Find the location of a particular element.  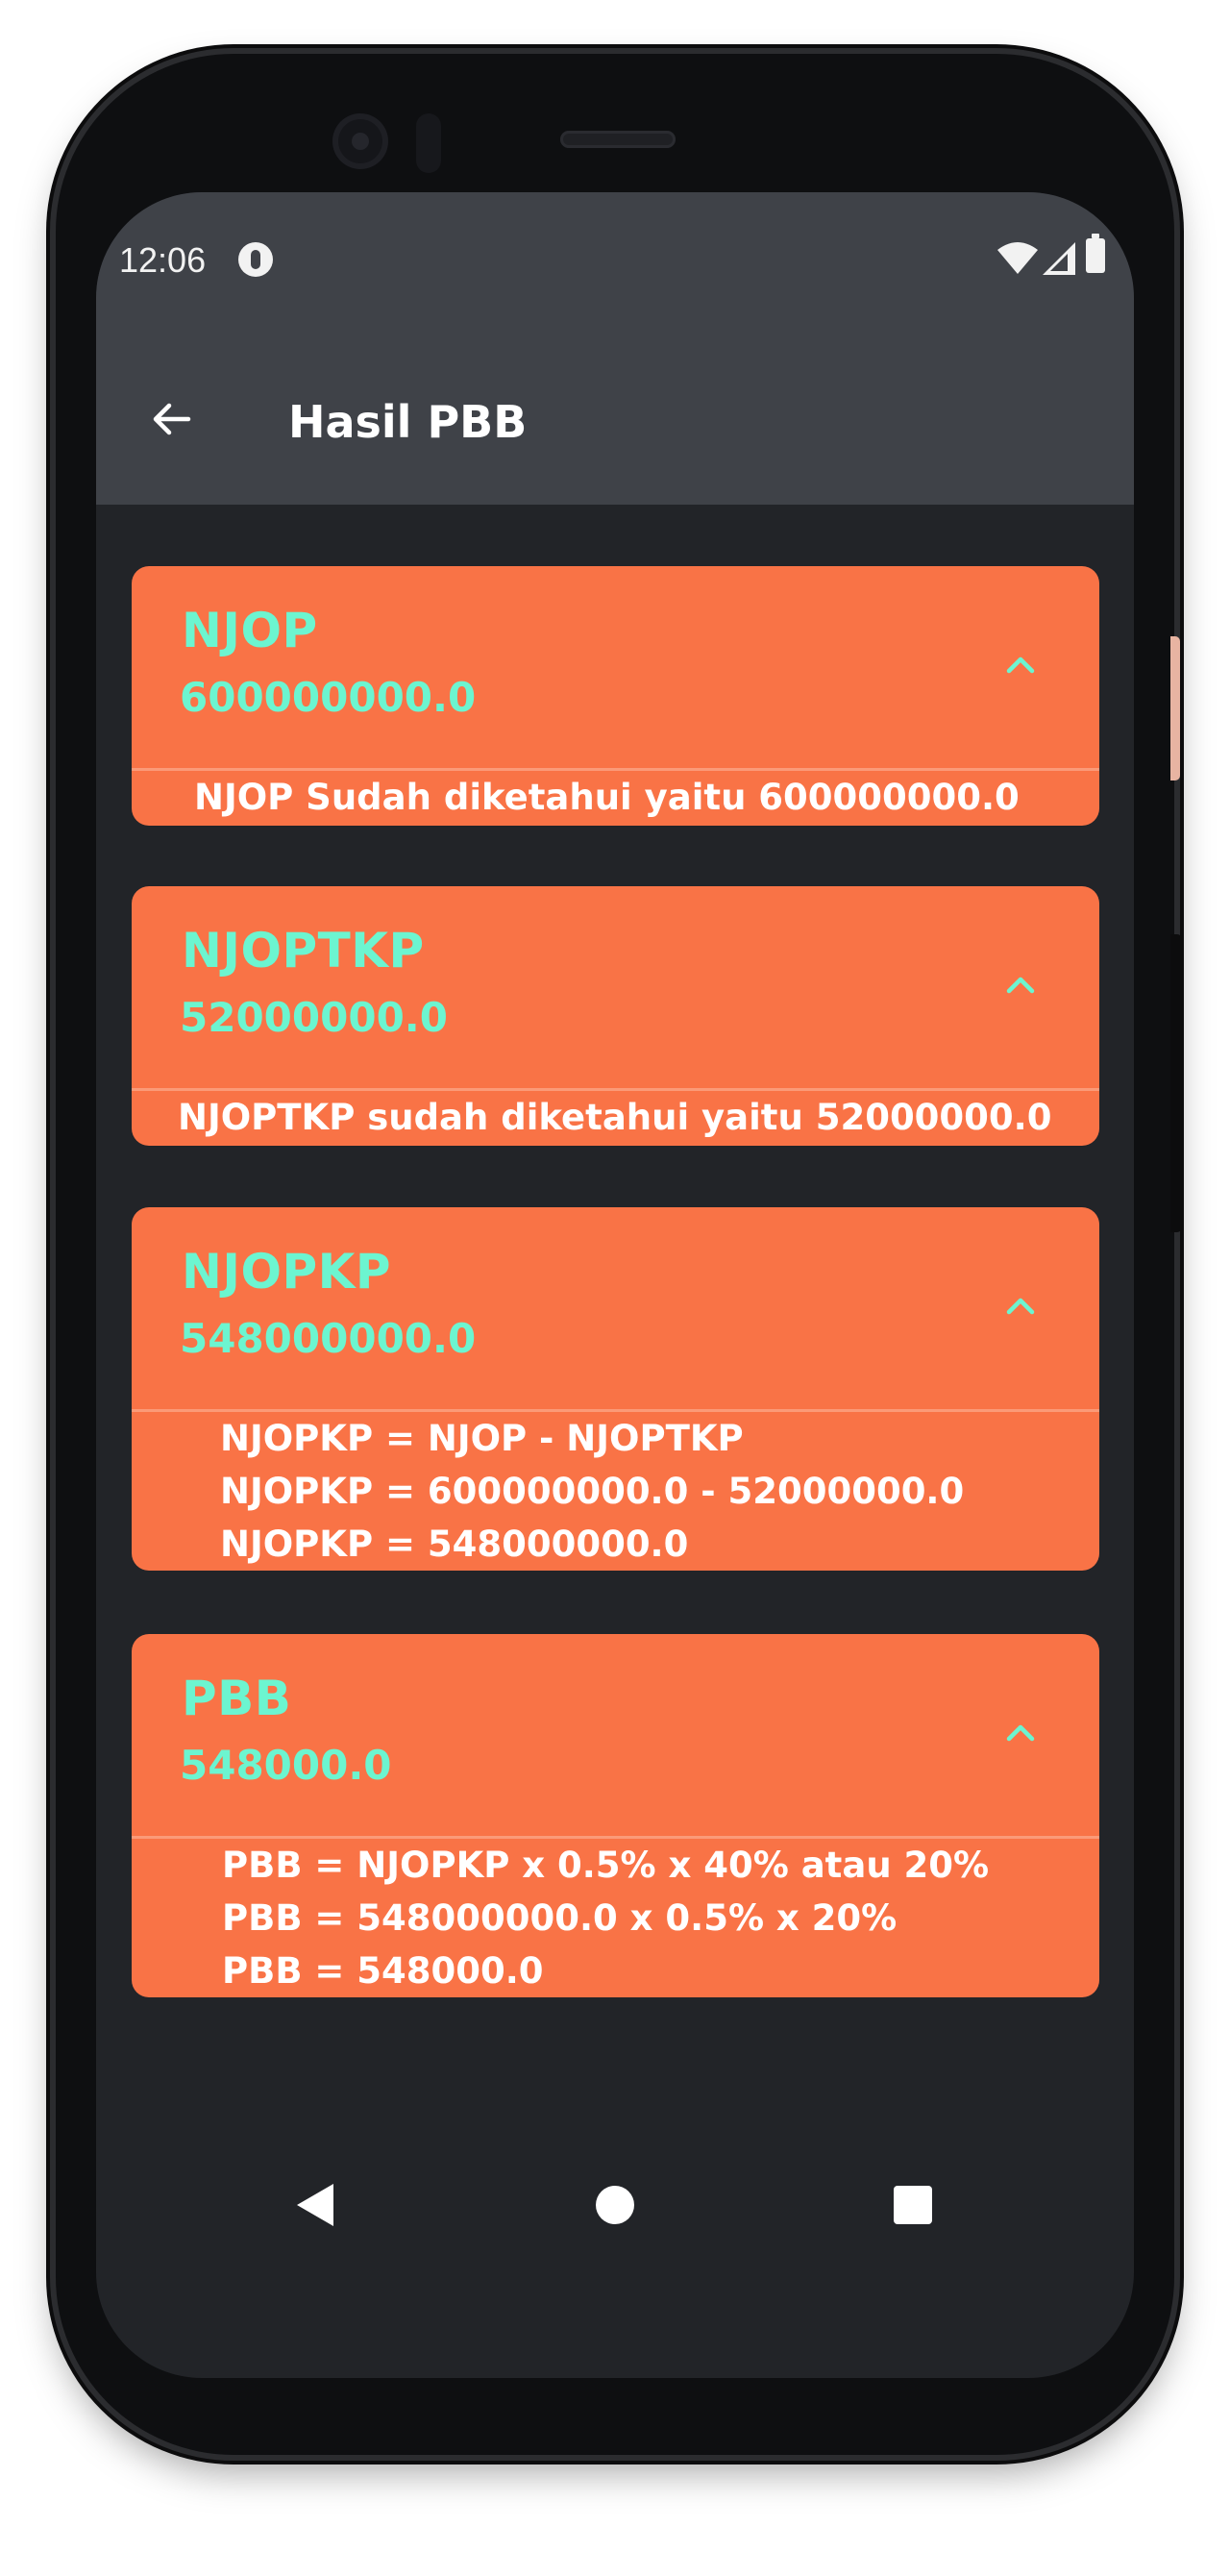

card-title: PBB is located at coordinates (237, 1699).